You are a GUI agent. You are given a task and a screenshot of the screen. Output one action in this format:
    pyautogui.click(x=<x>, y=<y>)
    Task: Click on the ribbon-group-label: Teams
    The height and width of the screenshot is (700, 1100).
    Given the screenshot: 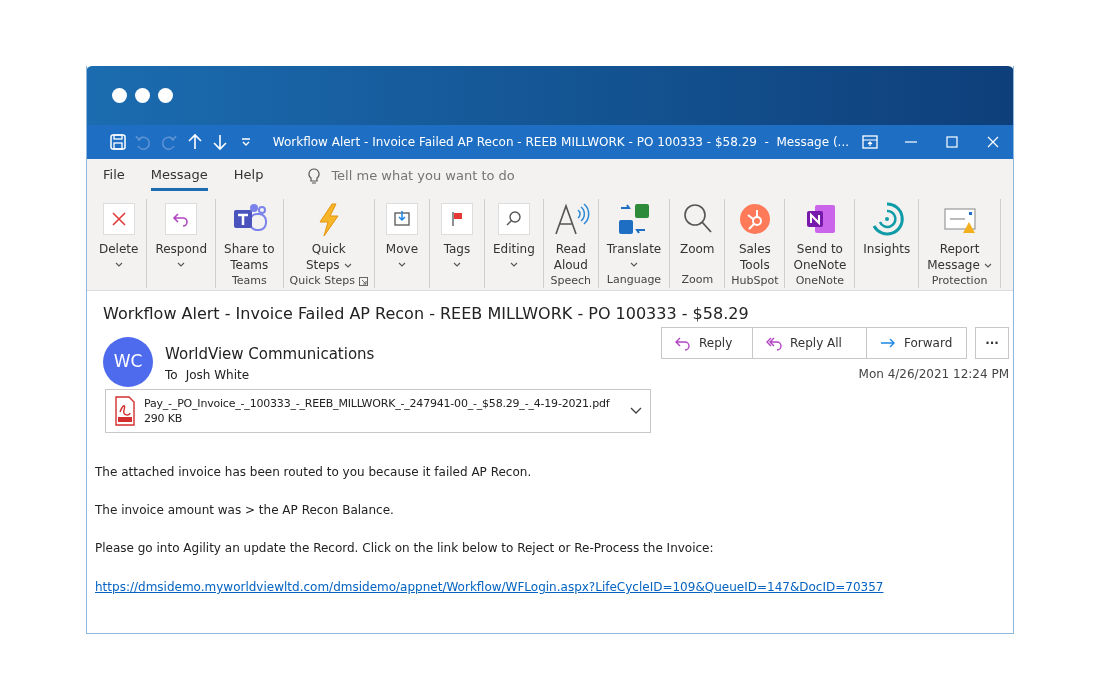 What is the action you would take?
    pyautogui.click(x=249, y=280)
    